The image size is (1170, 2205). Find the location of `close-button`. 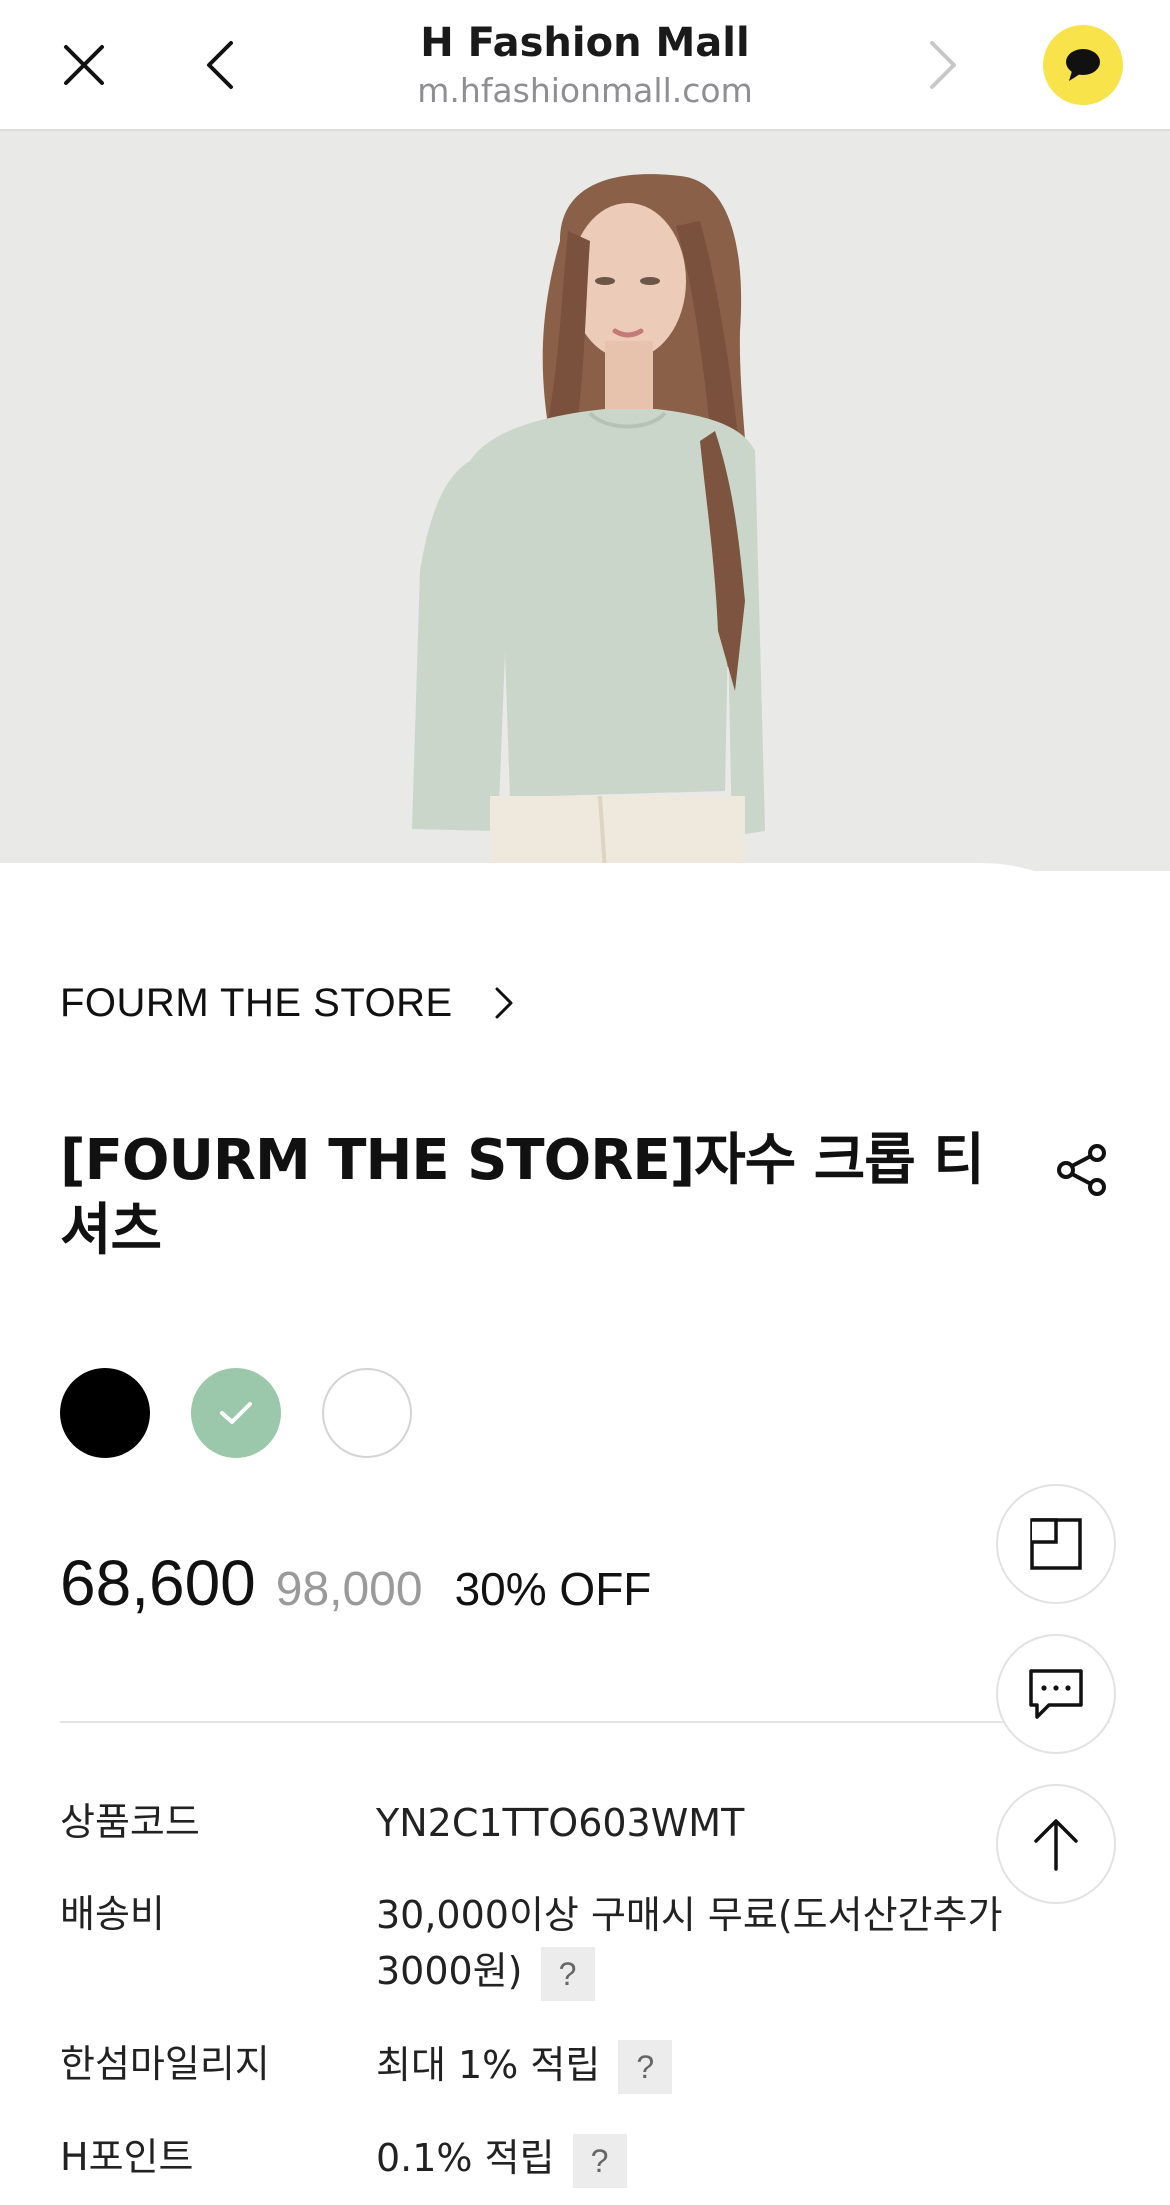

close-button is located at coordinates (84, 65).